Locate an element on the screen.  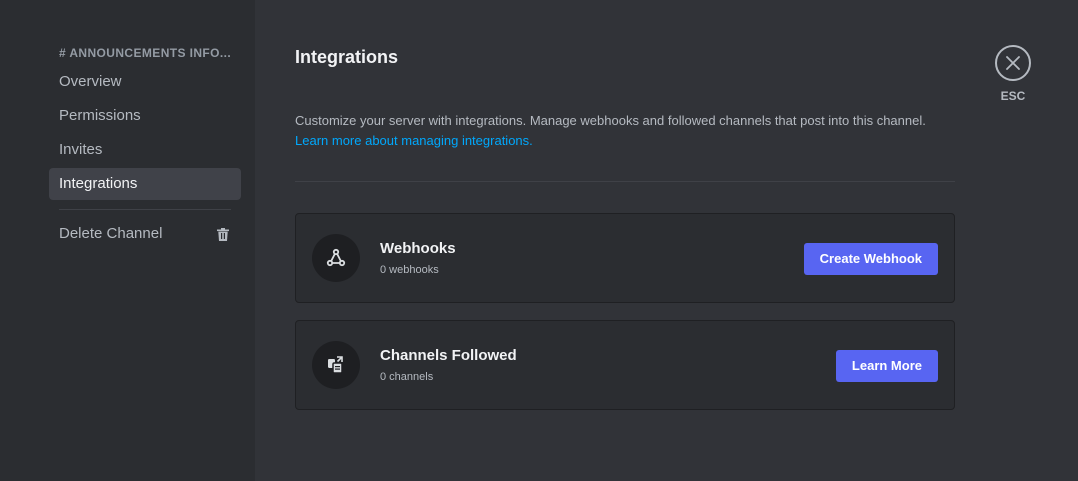
close-icon is located at coordinates (1013, 63).